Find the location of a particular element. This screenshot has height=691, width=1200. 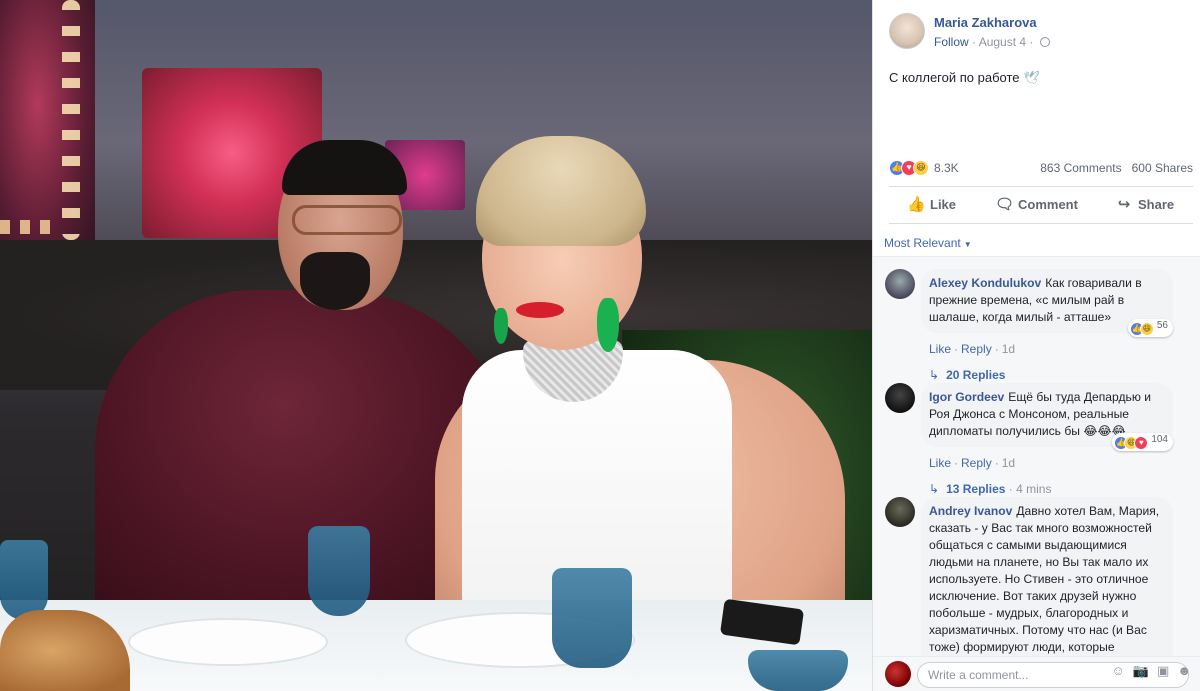

post-caption: С коллегой по работе 🕊 is located at coordinates (964, 78).